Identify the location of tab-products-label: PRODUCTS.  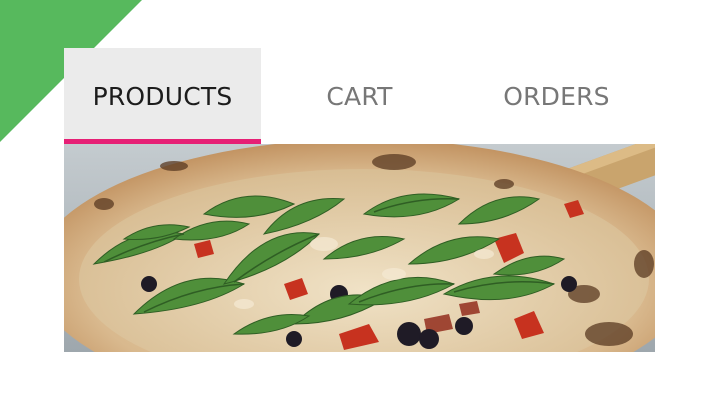
(162, 96).